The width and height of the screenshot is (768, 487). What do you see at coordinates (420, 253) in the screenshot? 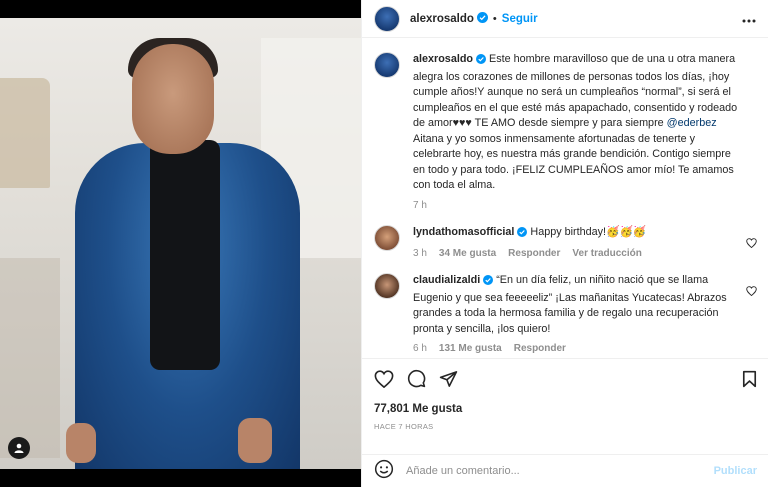
I see `comment-time: 3 h` at bounding box center [420, 253].